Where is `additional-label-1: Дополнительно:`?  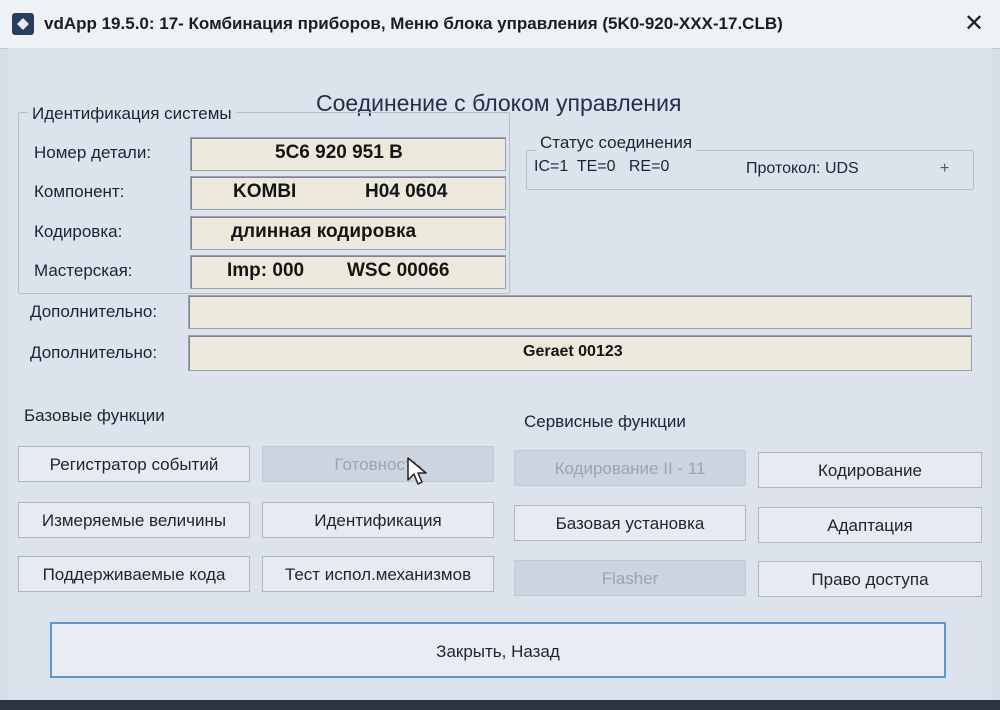
additional-label-1: Дополнительно: is located at coordinates (94, 311).